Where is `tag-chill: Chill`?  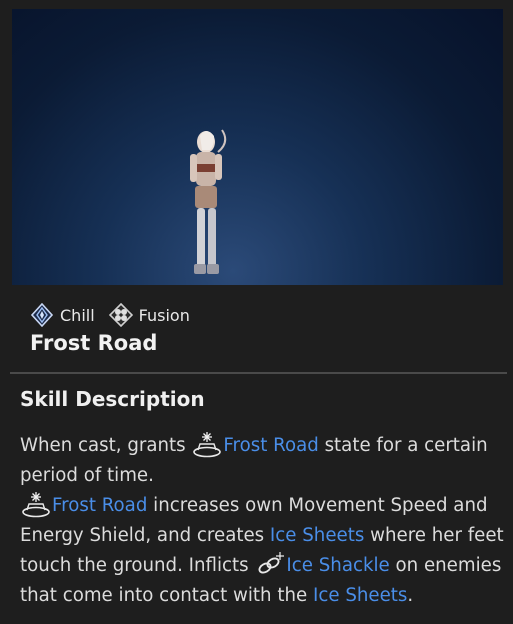 tag-chill: Chill is located at coordinates (62, 315).